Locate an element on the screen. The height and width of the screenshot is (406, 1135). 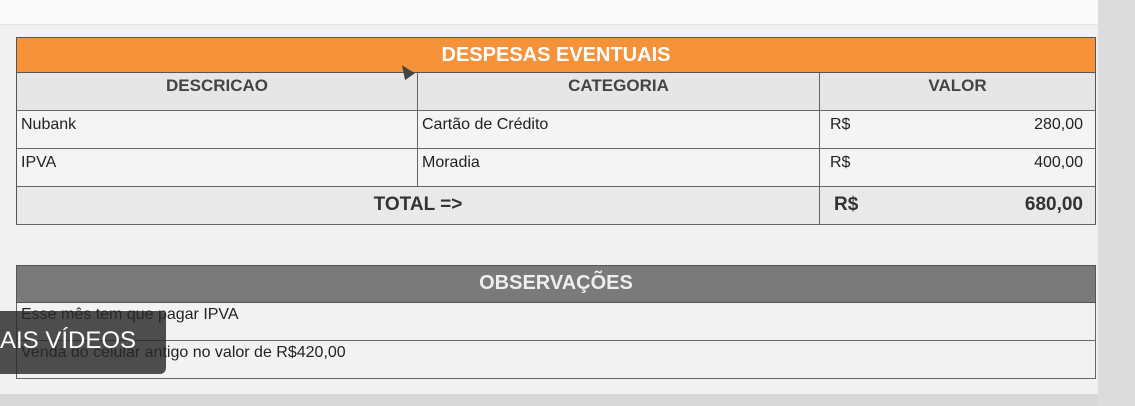
cell-valor: R$ 280,00 is located at coordinates (957, 129).